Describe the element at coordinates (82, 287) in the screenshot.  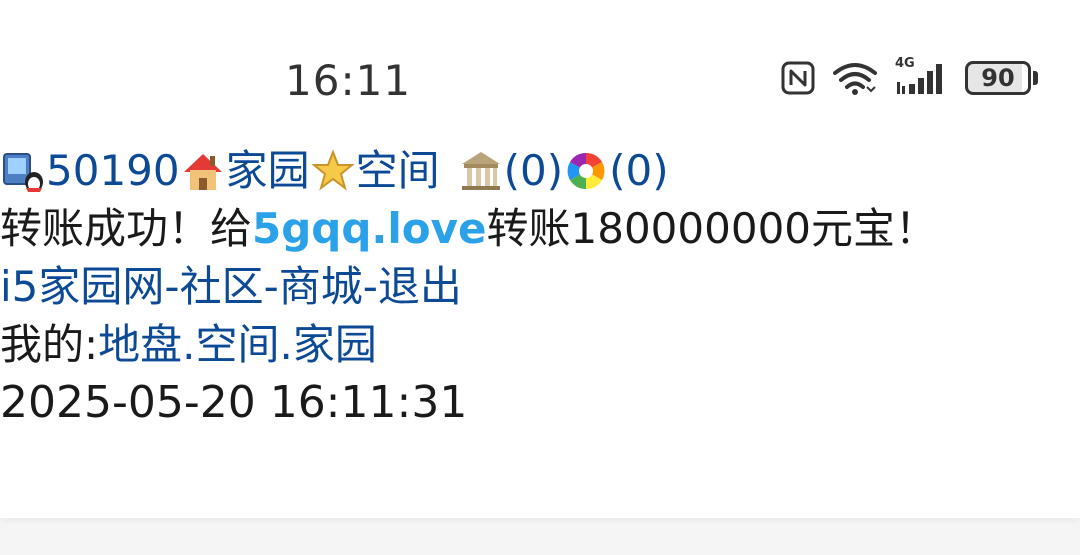
I see `site-home-link: i5家园网` at that location.